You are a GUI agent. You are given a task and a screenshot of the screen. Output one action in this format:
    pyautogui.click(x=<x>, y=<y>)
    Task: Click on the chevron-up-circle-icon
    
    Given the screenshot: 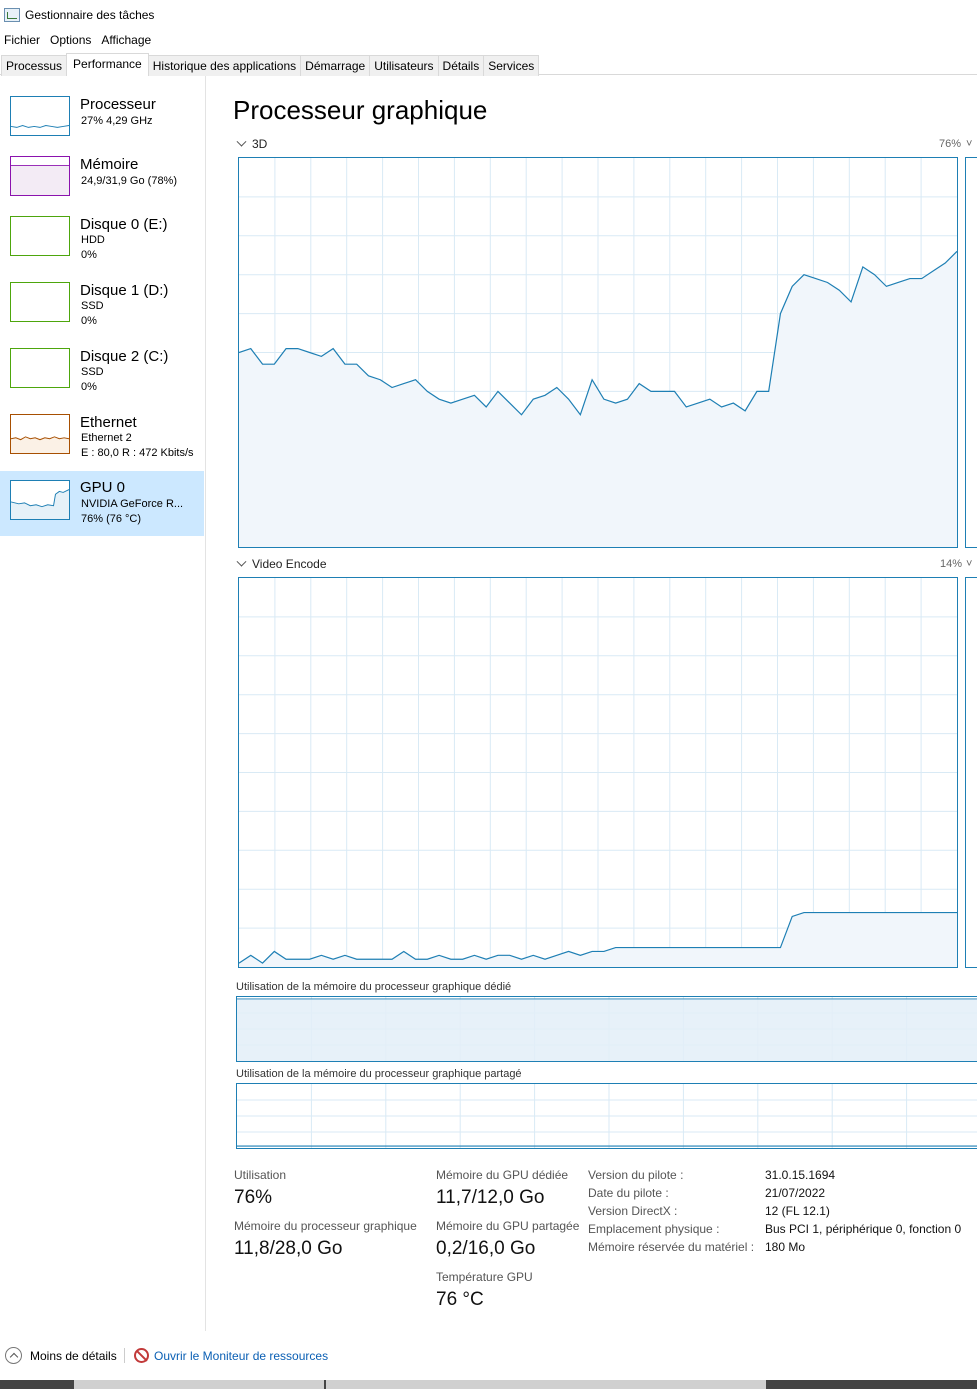 What is the action you would take?
    pyautogui.click(x=13, y=1355)
    